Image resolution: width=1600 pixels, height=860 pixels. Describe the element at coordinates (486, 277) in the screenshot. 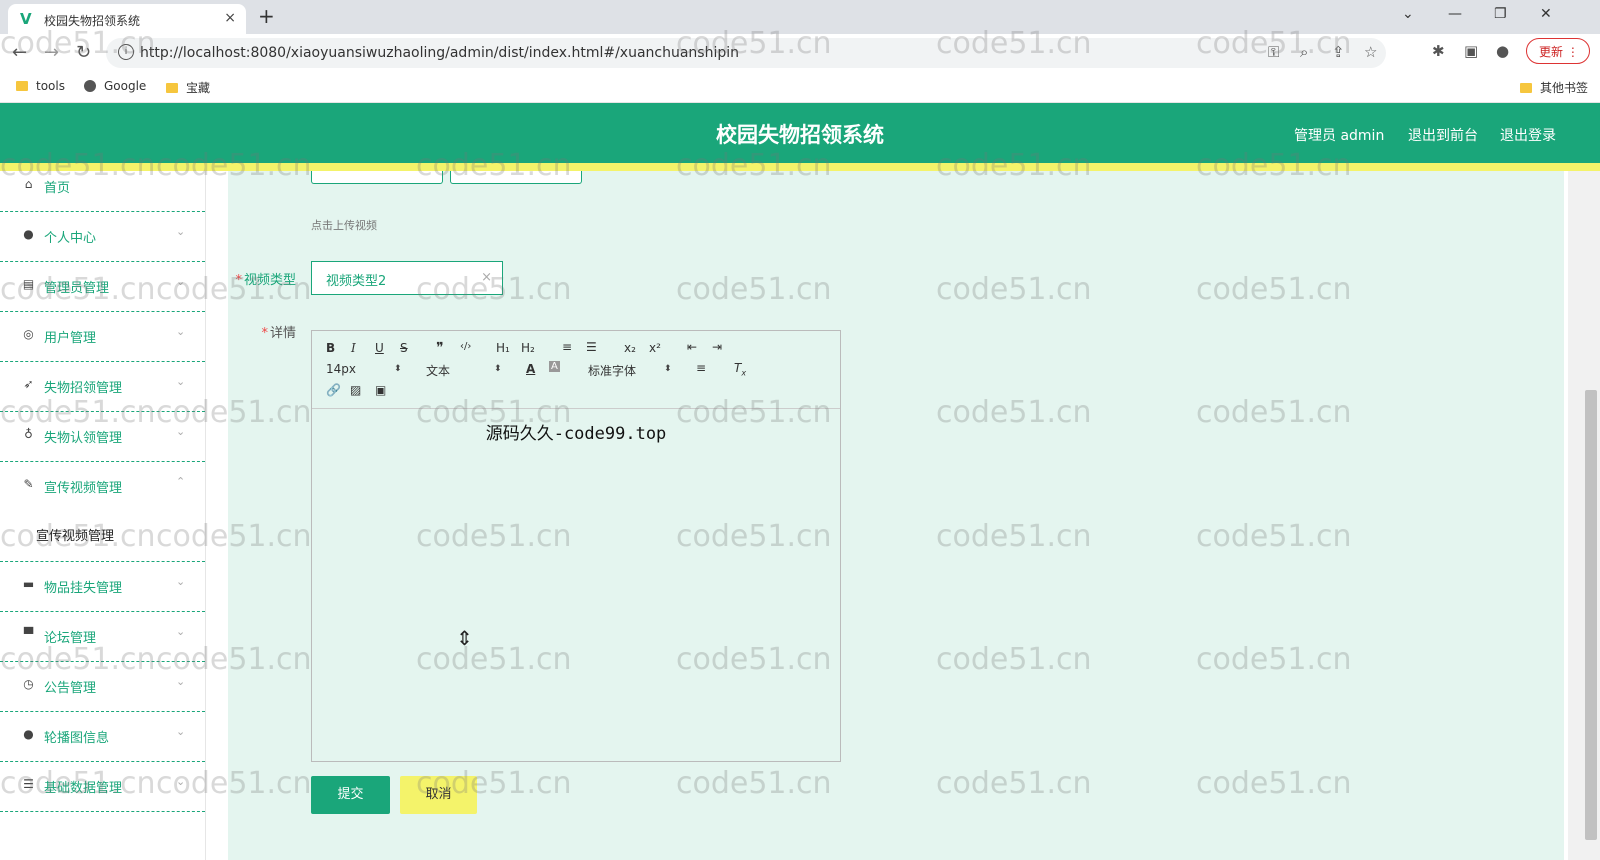

I see `clear-icon: ×` at that location.